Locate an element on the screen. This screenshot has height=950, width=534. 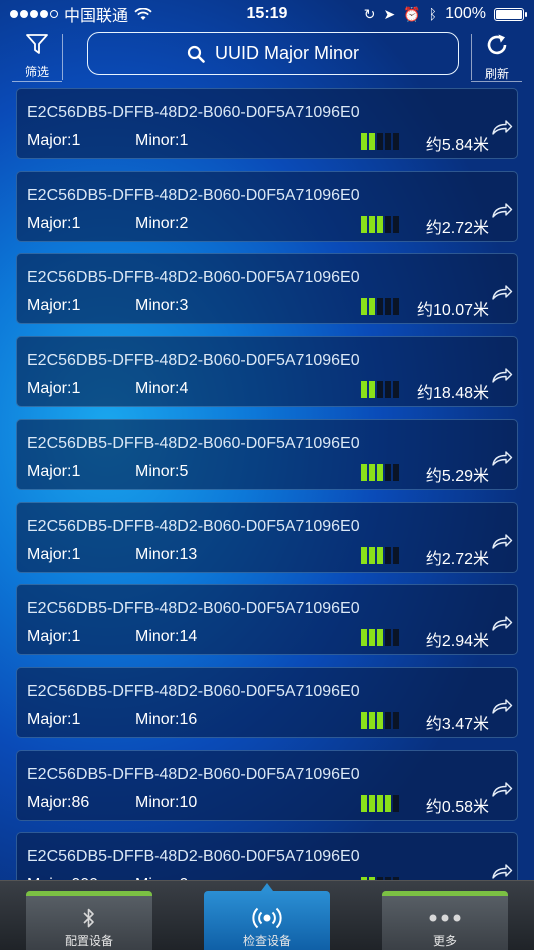
search-placeholder: UUID Major Minor is located at coordinates (287, 53).